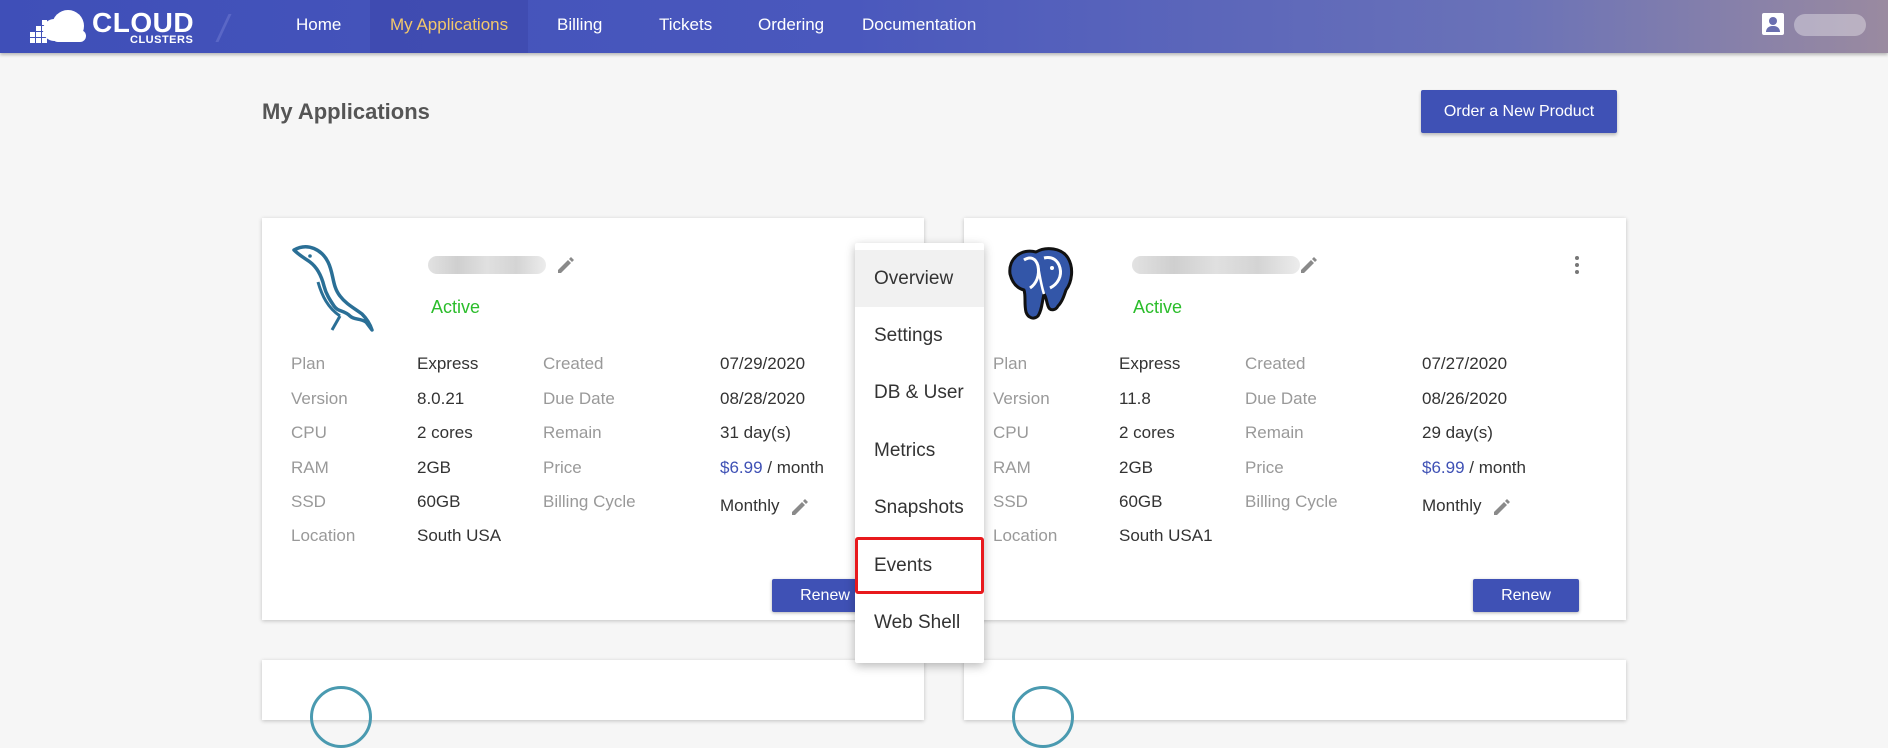  Describe the element at coordinates (919, 26) in the screenshot. I see `nav-documentation: Documentation` at that location.